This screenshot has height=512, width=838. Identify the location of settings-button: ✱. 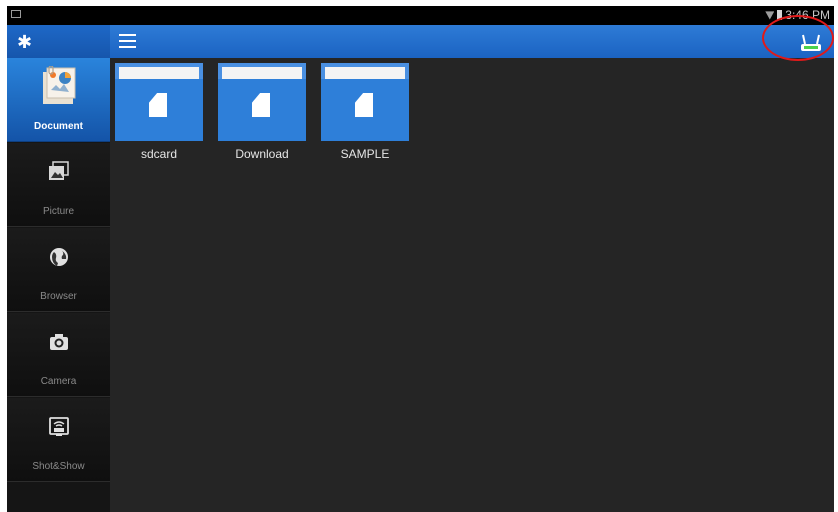
(58, 41).